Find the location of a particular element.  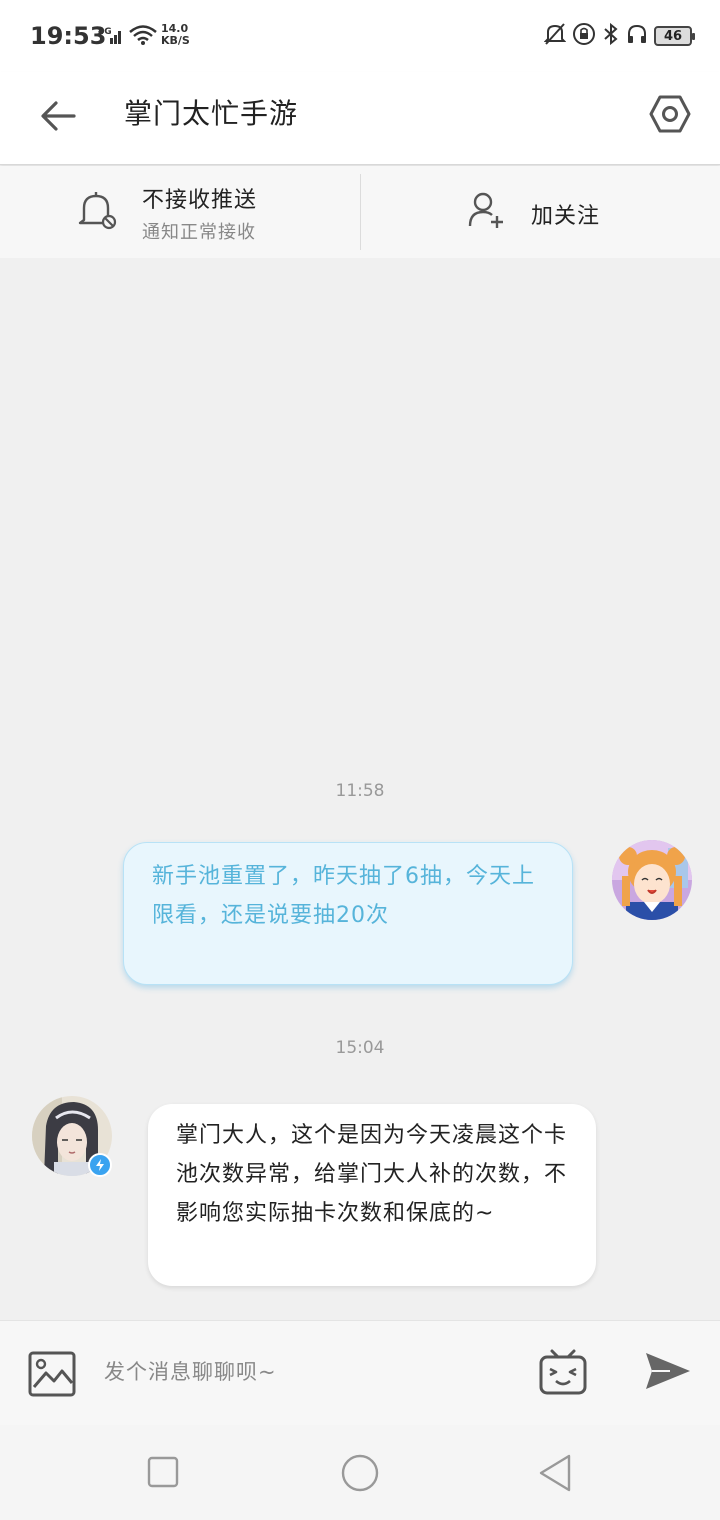

page-title: 掌门太忙手游 is located at coordinates (211, 113).